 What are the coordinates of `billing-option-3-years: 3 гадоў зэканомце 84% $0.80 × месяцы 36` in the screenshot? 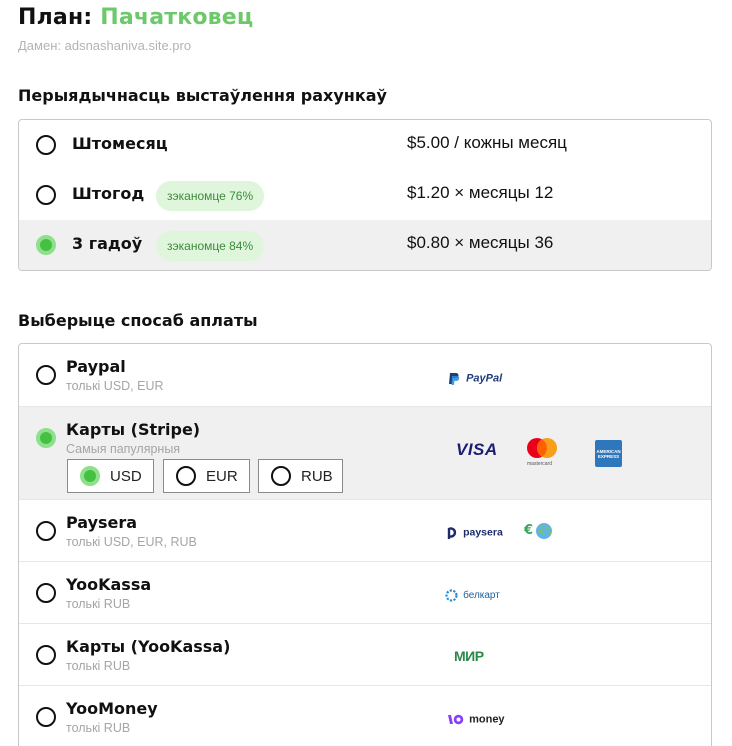 It's located at (365, 245).